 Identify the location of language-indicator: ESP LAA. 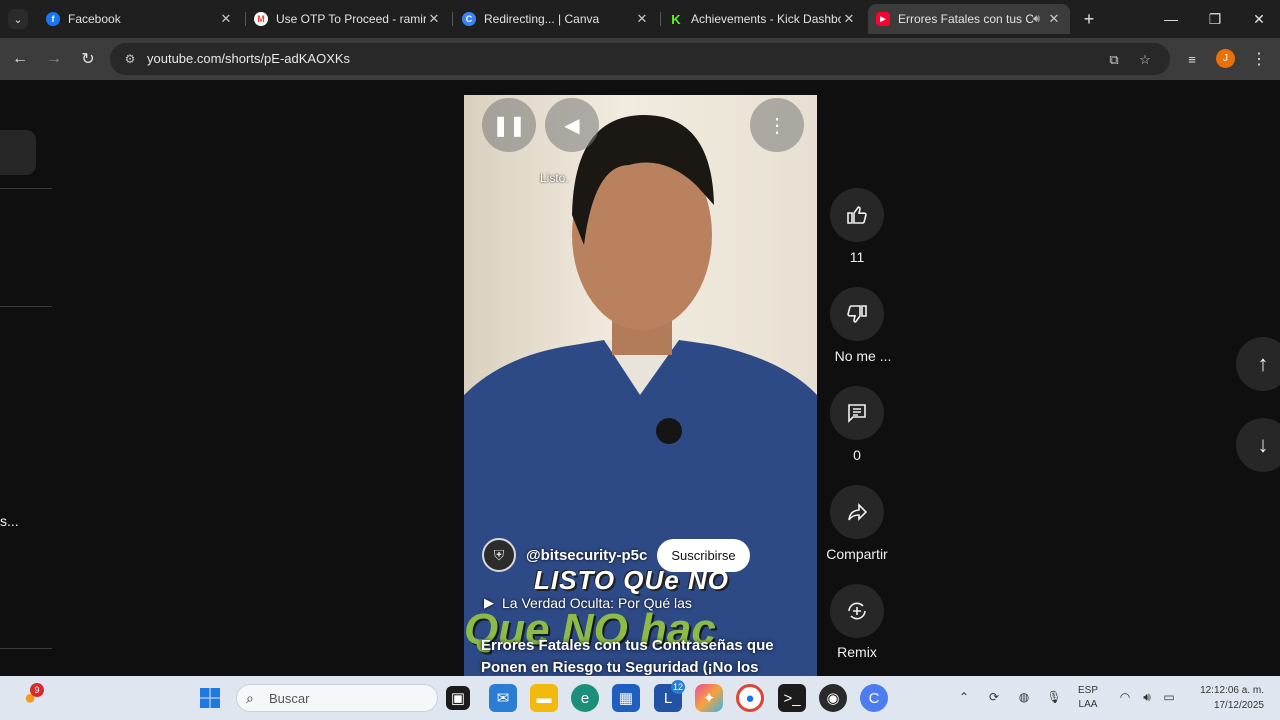
(1088, 698).